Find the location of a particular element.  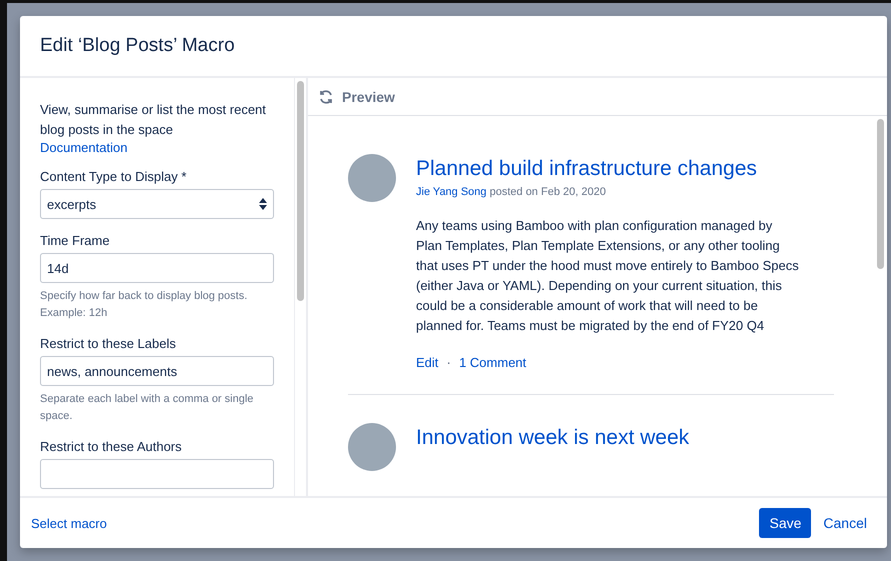

input-field: news, announcements is located at coordinates (157, 371).